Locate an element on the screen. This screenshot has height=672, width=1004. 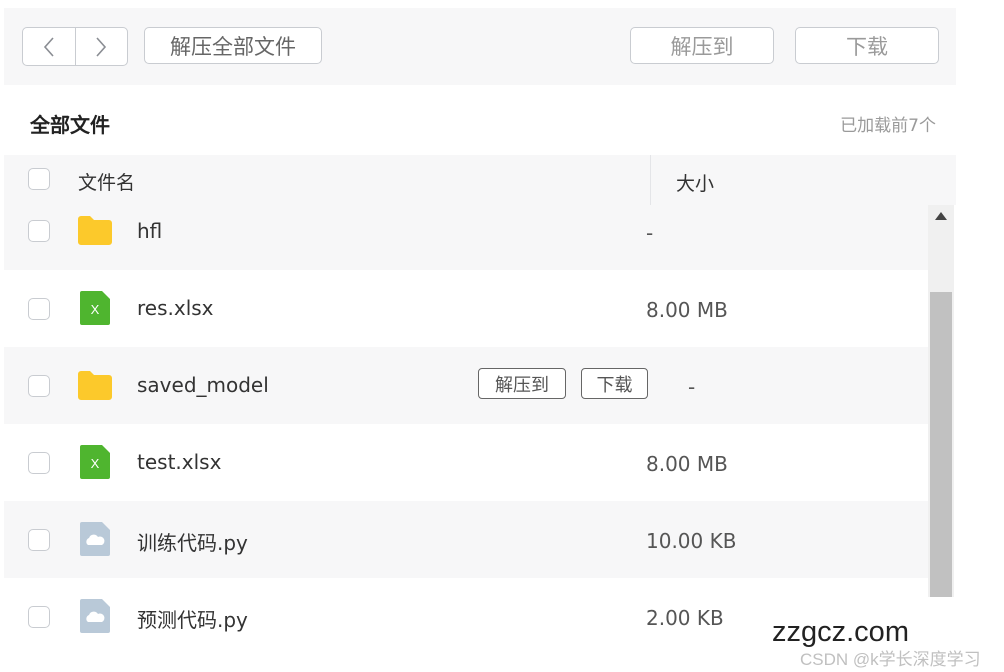
file-row-test-xlsx: X test.xlsx 8.00 MB is located at coordinates (466, 462).